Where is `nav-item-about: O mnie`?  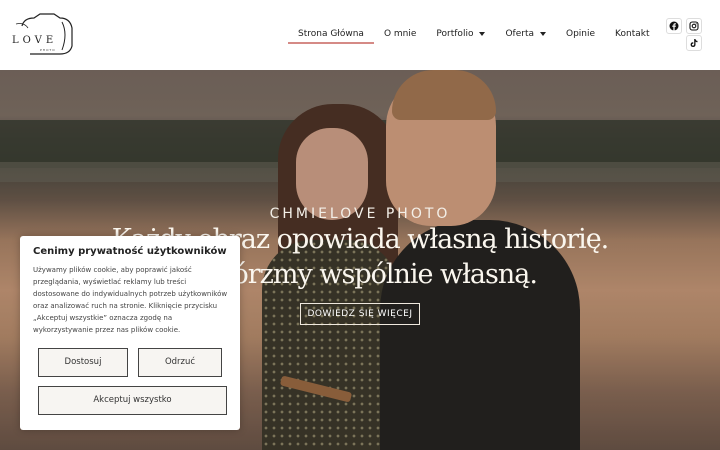
nav-item-about: O mnie is located at coordinates (400, 36).